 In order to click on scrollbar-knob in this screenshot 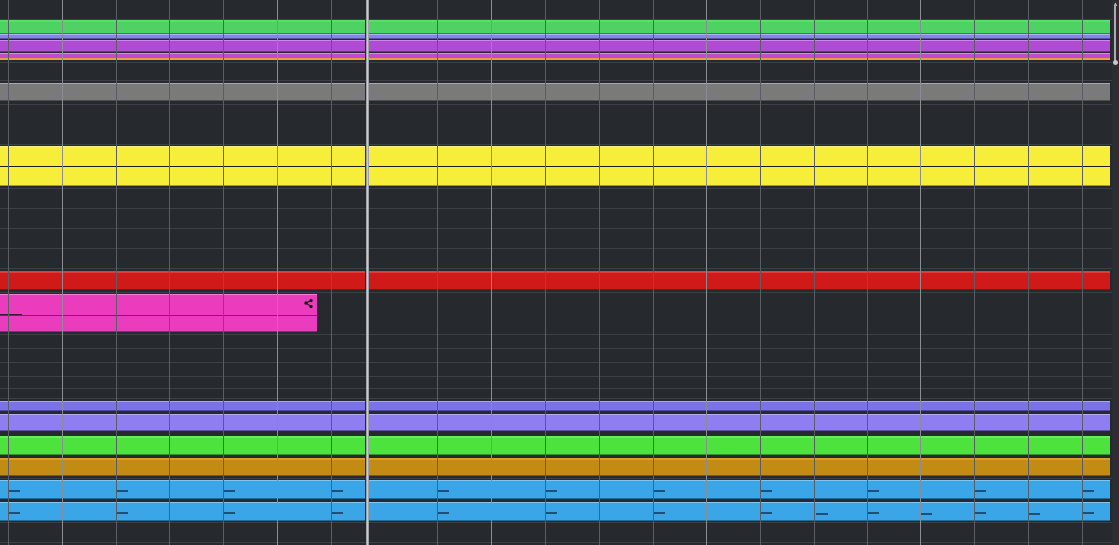, I will do `click(1115, 62)`.